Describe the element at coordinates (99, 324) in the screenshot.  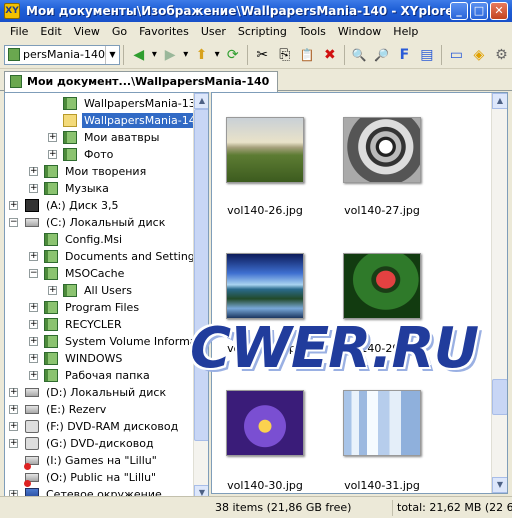
I see `tree-item: + RECYCLER` at that location.